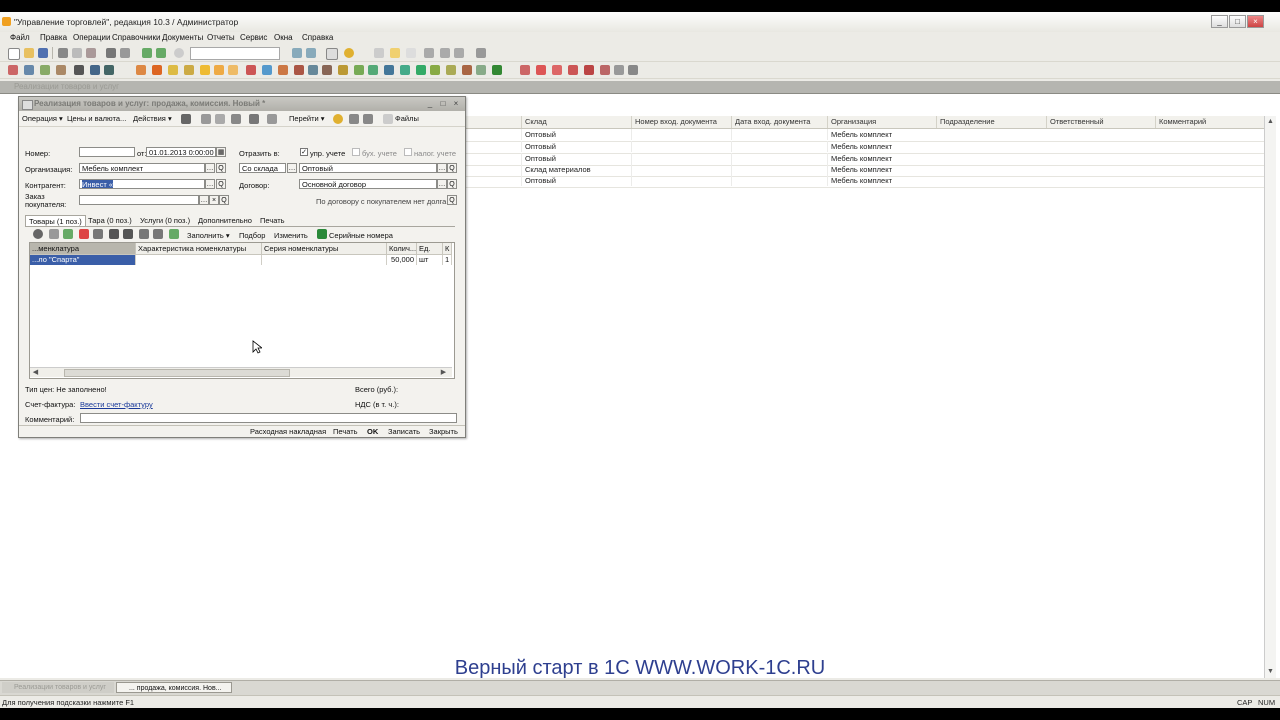 Image resolution: width=1280 pixels, height=720 pixels. What do you see at coordinates (297, 53) in the screenshot?
I see `find-next-icon` at bounding box center [297, 53].